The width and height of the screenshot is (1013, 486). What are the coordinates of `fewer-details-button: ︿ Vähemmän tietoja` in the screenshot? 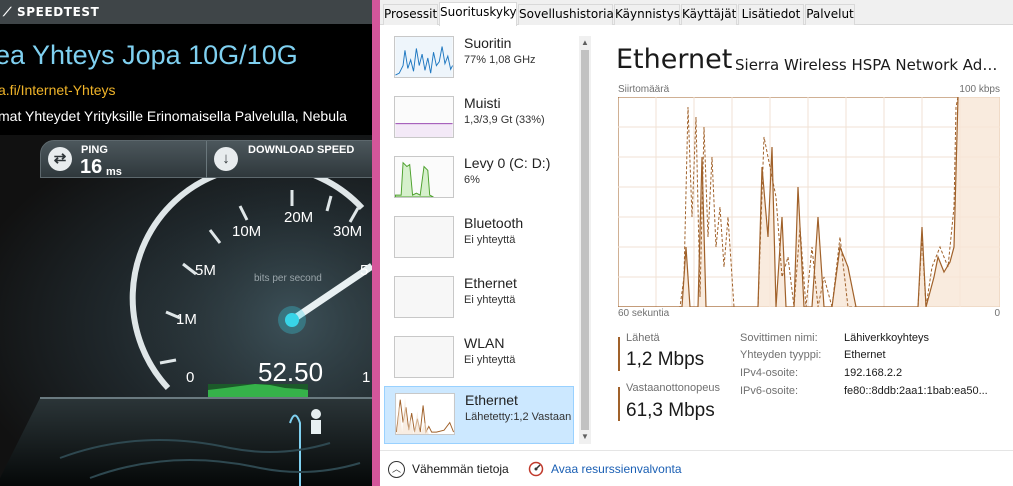 It's located at (448, 469).